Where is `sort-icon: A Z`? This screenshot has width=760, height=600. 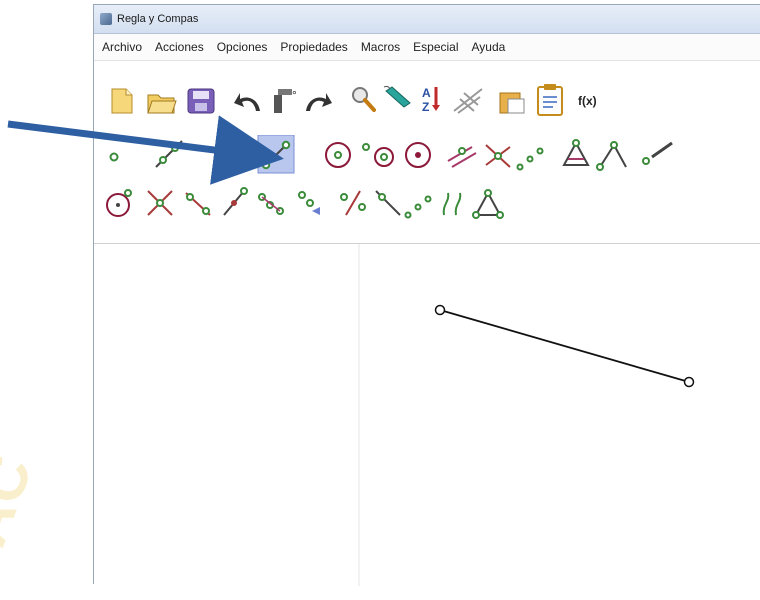 sort-icon: A Z is located at coordinates (431, 100).